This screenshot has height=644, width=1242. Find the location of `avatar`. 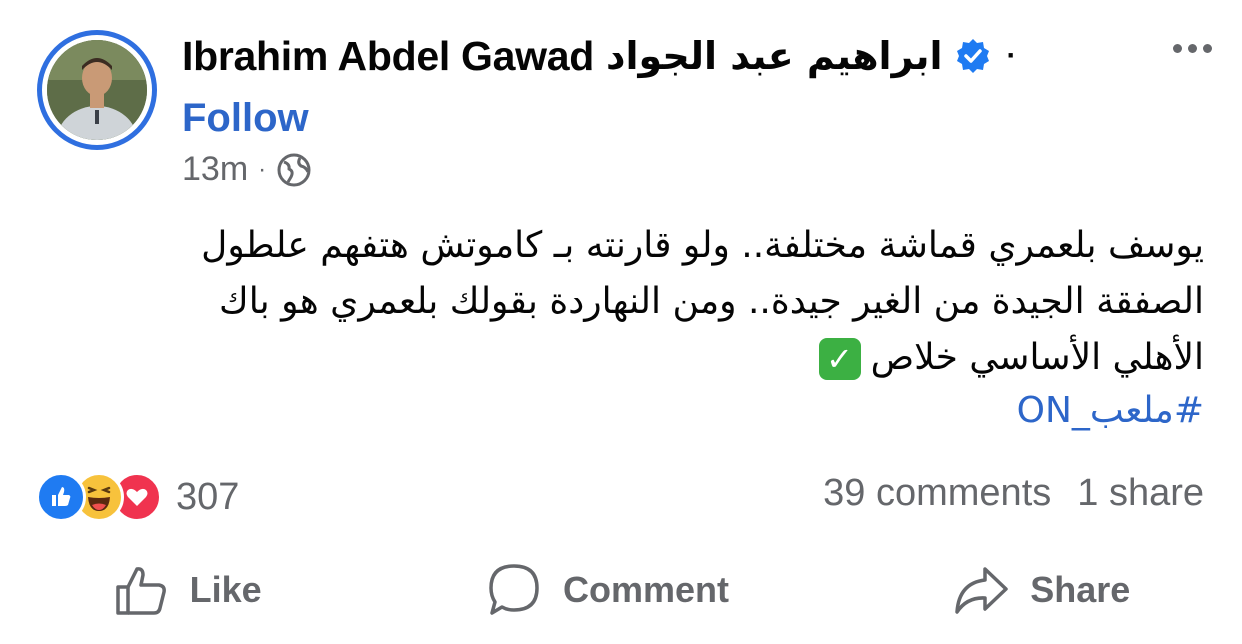

avatar is located at coordinates (97, 90).